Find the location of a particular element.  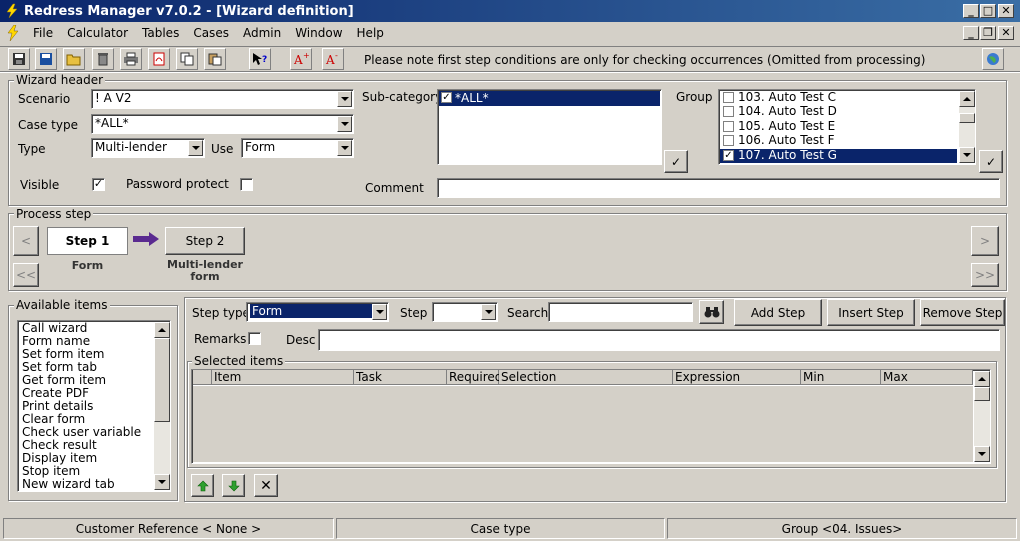

open-folder-icon is located at coordinates (74, 59).